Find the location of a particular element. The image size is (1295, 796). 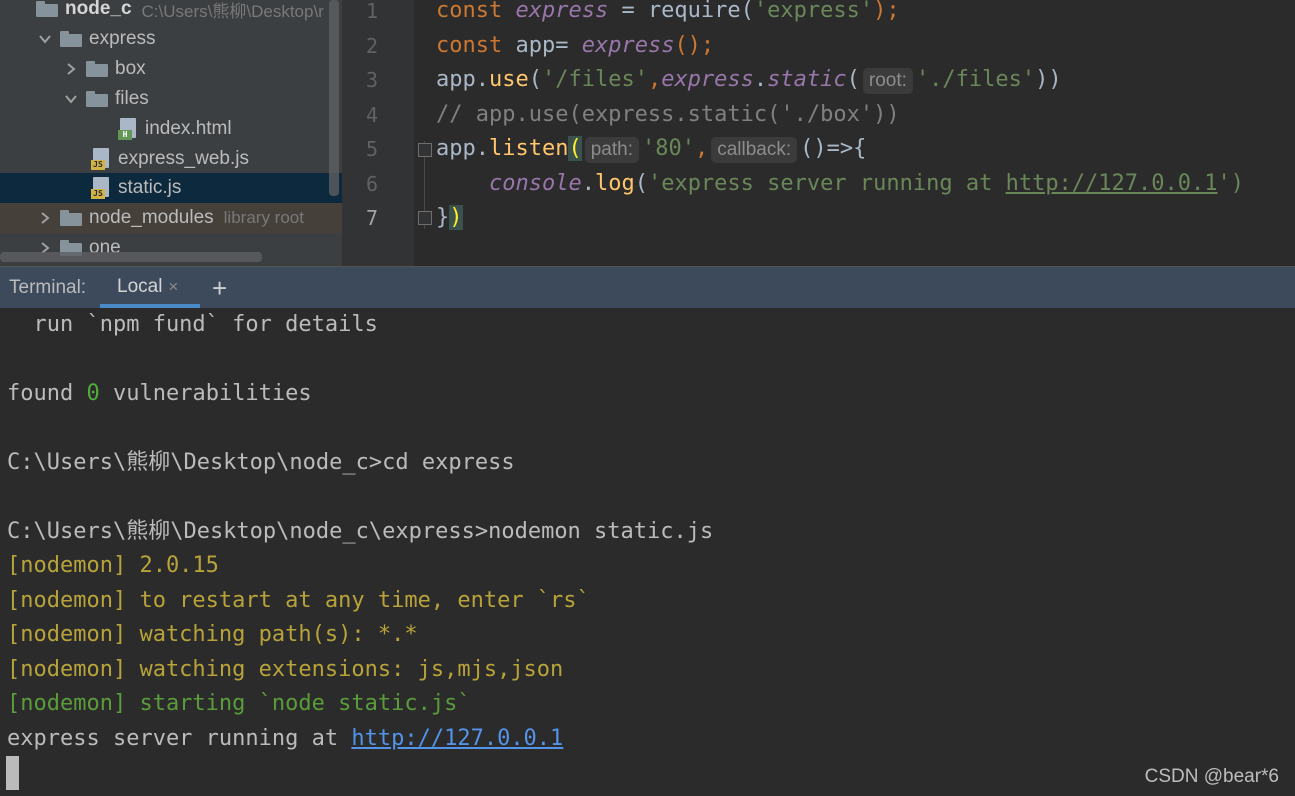

tree-item-box: box is located at coordinates (171, 69).